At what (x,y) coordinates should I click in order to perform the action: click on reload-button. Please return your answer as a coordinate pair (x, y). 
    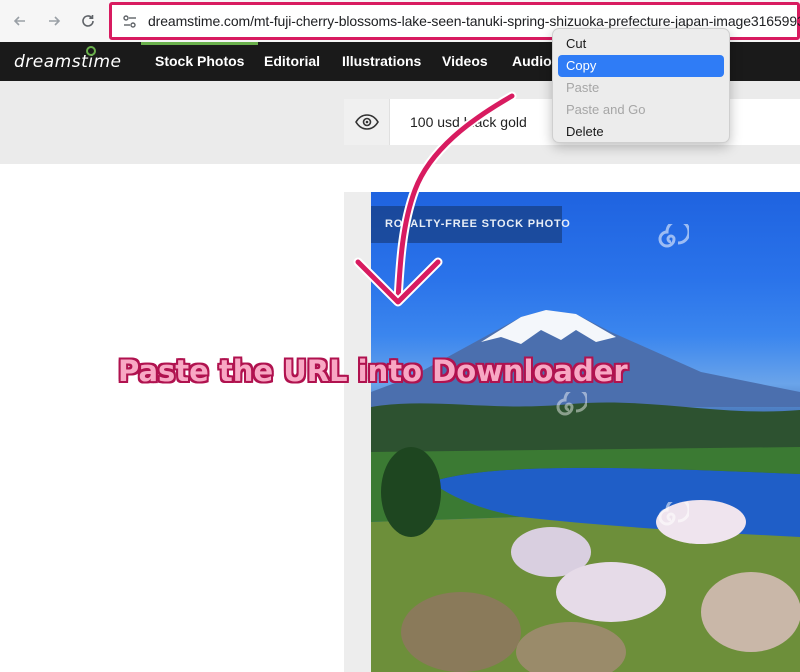
    Looking at the image, I should click on (88, 21).